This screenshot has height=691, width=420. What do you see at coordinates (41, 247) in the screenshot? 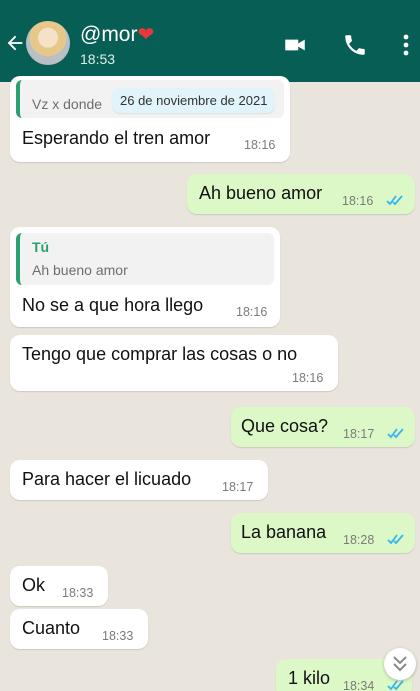
I see `quote-author: Tú` at bounding box center [41, 247].